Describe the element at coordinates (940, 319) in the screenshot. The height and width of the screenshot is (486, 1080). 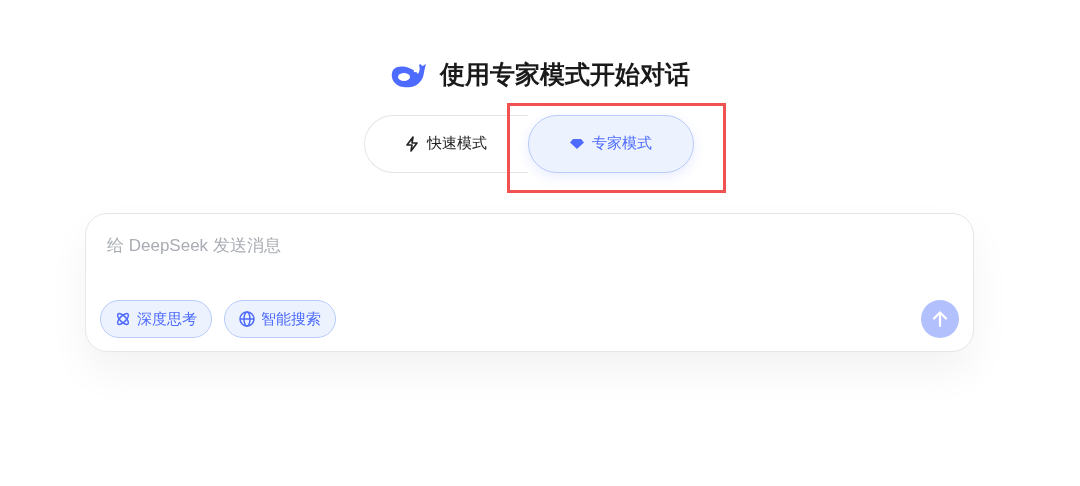
I see `arrow-up-icon` at that location.